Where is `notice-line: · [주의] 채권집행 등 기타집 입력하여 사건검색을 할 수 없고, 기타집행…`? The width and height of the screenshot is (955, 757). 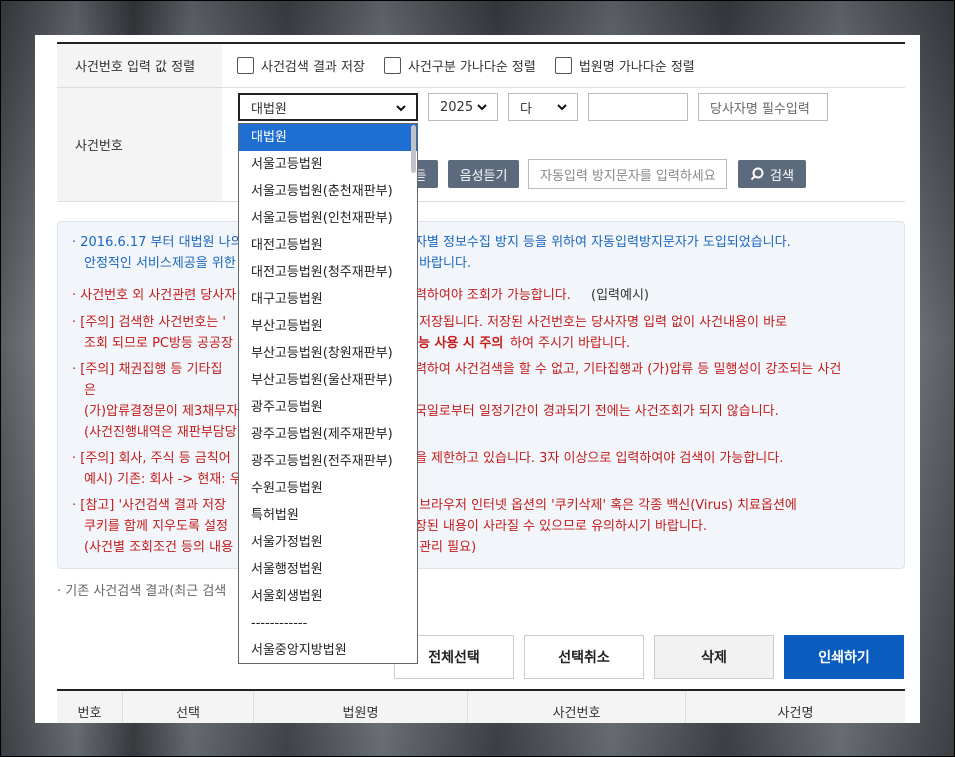 notice-line: · [주의] 채권집행 등 기타집 입력하여 사건검색을 할 수 없고, 기타집행… is located at coordinates (457, 369).